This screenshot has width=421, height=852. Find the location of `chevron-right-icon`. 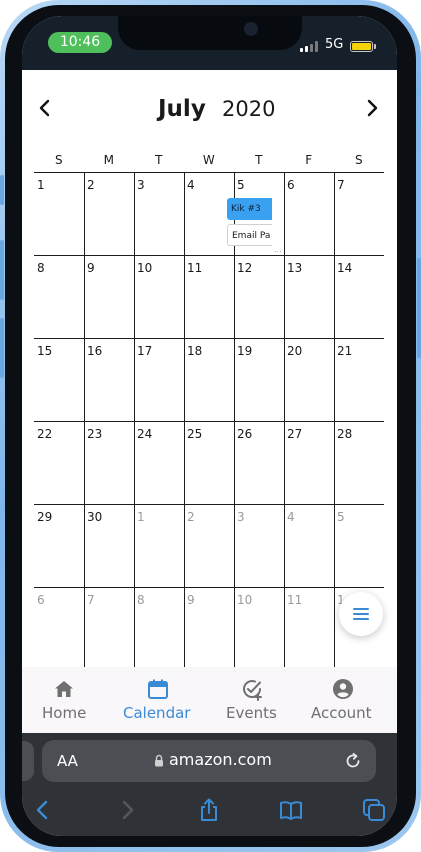

chevron-right-icon is located at coordinates (372, 108).